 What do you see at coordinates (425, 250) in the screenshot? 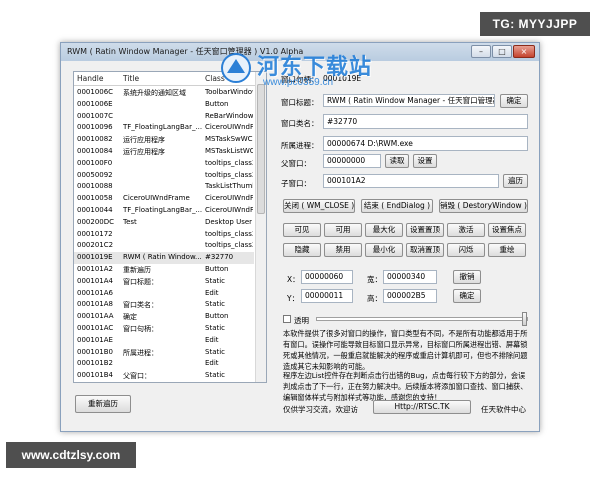
I see `action-button: 取消置顶` at bounding box center [425, 250].